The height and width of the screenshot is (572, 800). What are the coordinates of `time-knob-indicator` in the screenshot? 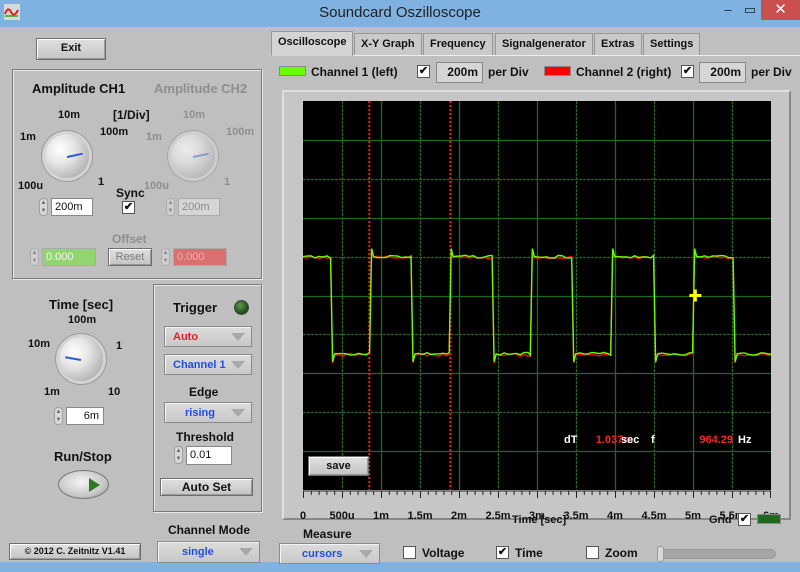 It's located at (73, 358).